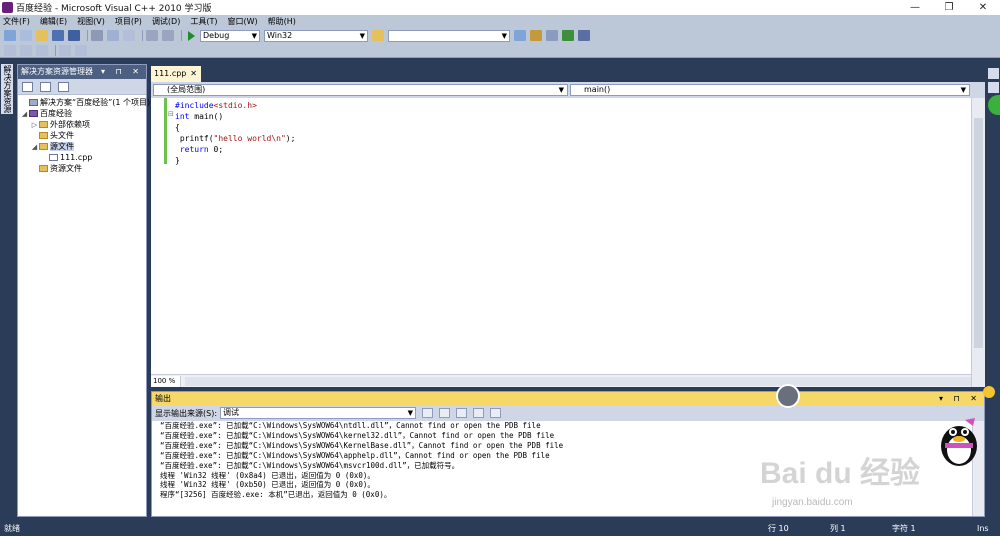 The width and height of the screenshot is (1000, 536). I want to click on code-line: printf("hello world\n");, so click(235, 138).